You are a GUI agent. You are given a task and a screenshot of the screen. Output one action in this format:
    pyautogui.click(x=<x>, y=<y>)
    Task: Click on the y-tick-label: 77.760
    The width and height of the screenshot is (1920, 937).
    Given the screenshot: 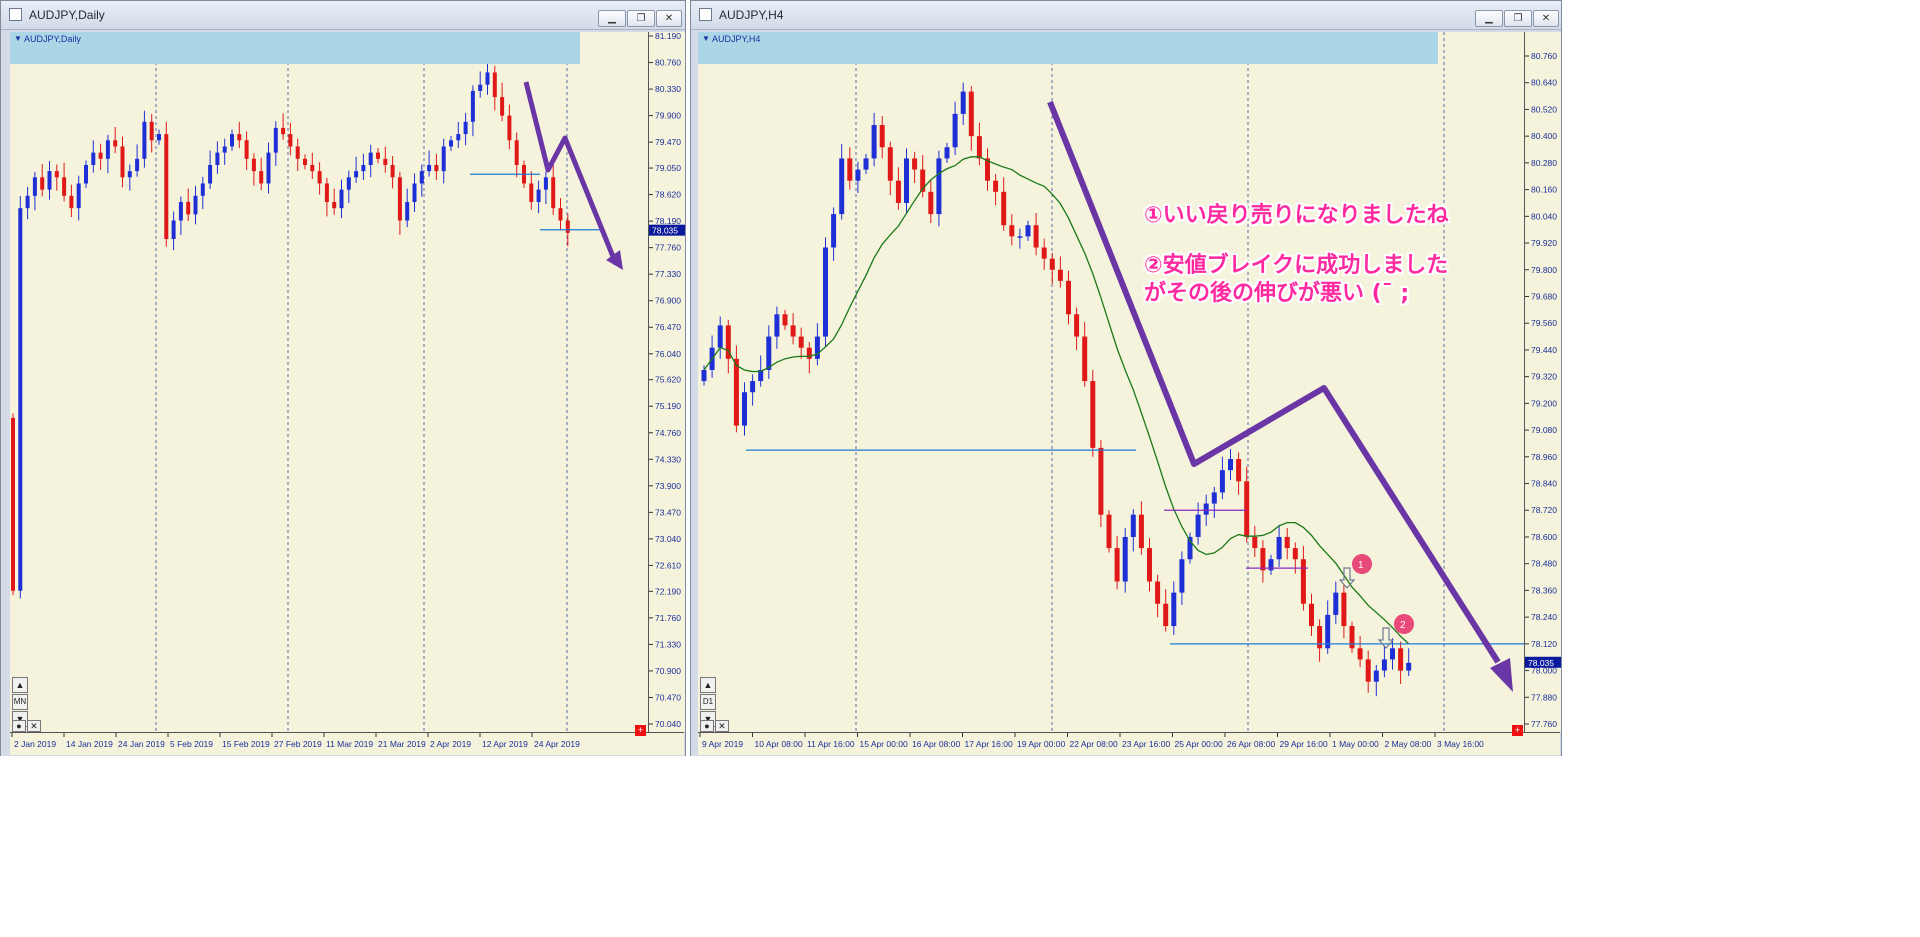 What is the action you would take?
    pyautogui.click(x=668, y=248)
    